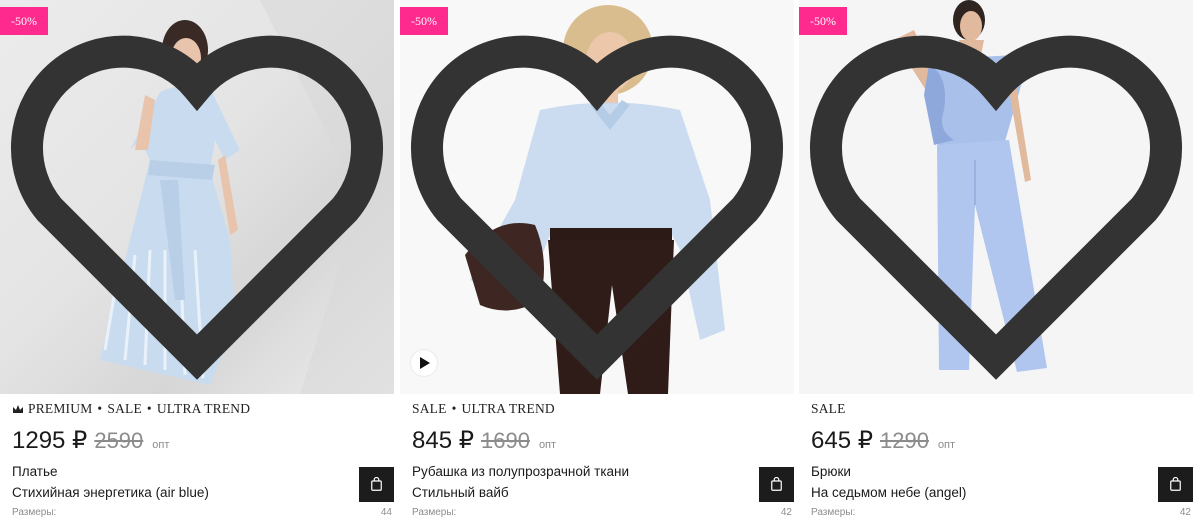 The height and width of the screenshot is (526, 1200). Describe the element at coordinates (831, 471) in the screenshot. I see `product-name: Брюки` at that location.